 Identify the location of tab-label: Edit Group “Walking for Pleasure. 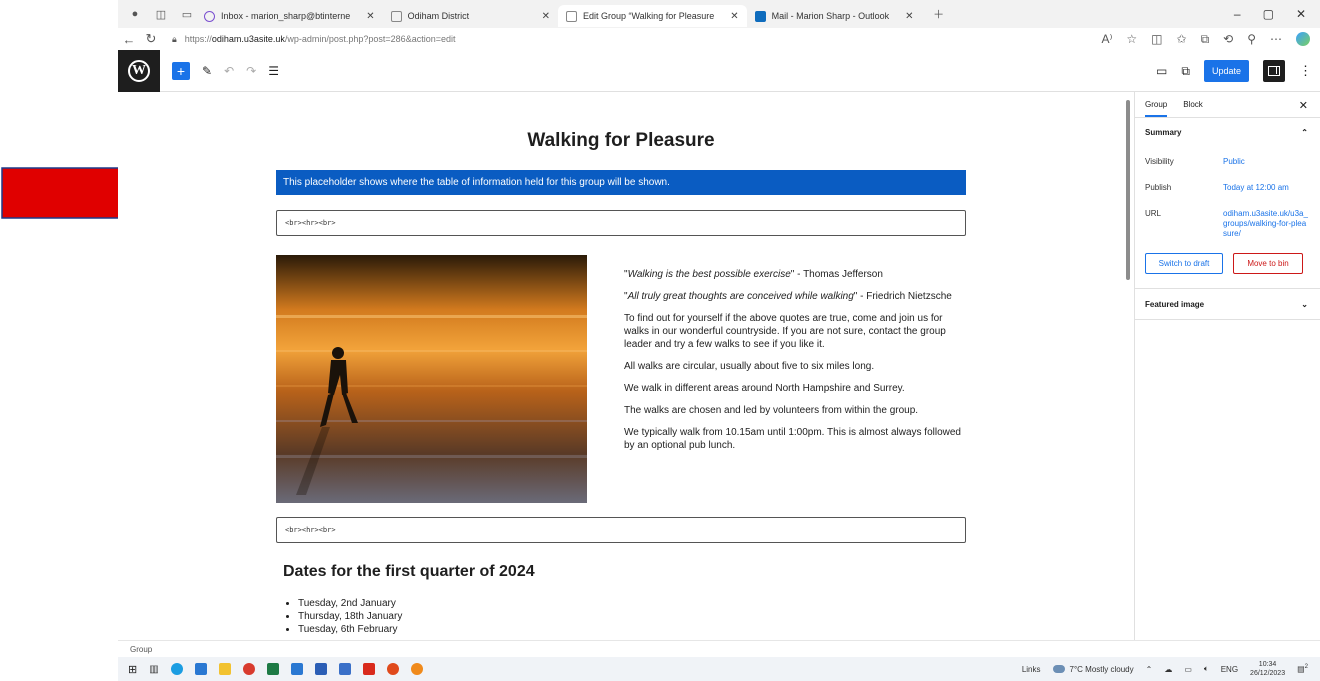
(649, 16).